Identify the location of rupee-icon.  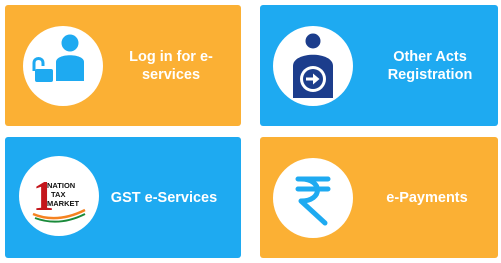
(313, 198).